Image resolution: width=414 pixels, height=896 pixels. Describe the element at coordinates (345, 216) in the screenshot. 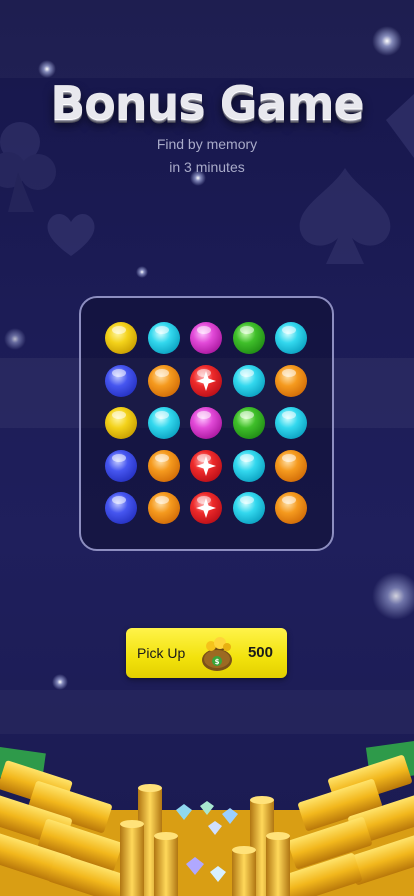

I see `spade-suit-icon` at that location.